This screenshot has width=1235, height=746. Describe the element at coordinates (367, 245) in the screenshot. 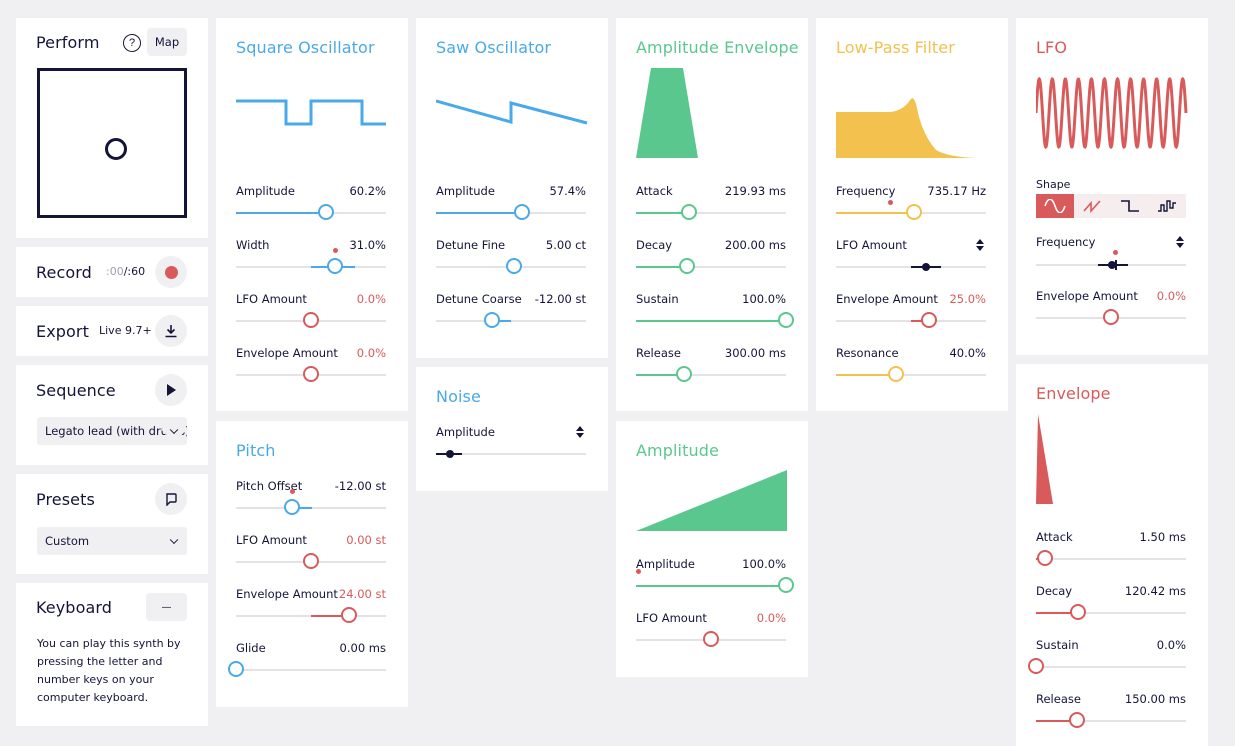

I see `width-value: 31.0%` at that location.